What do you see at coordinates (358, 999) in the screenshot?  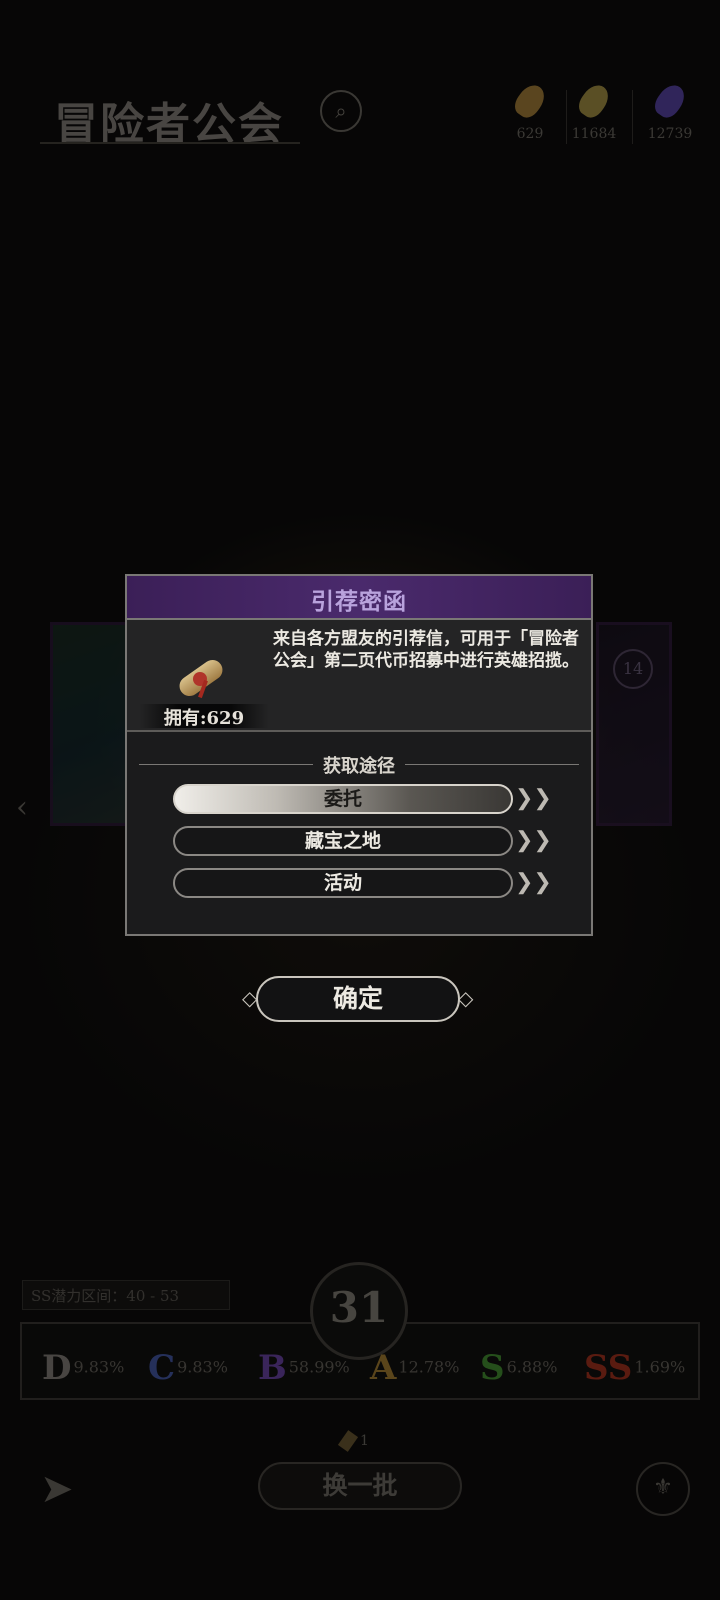 I see `confirm-button: 确定` at bounding box center [358, 999].